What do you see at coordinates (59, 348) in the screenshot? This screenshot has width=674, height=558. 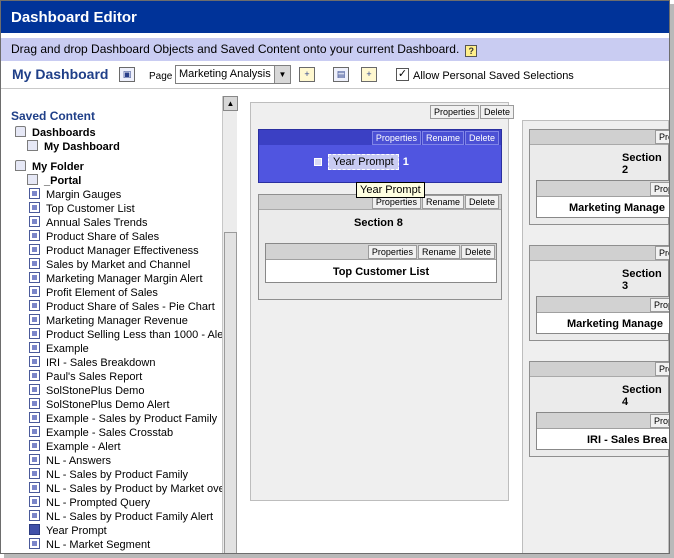 I see `list-item: Example` at bounding box center [59, 348].